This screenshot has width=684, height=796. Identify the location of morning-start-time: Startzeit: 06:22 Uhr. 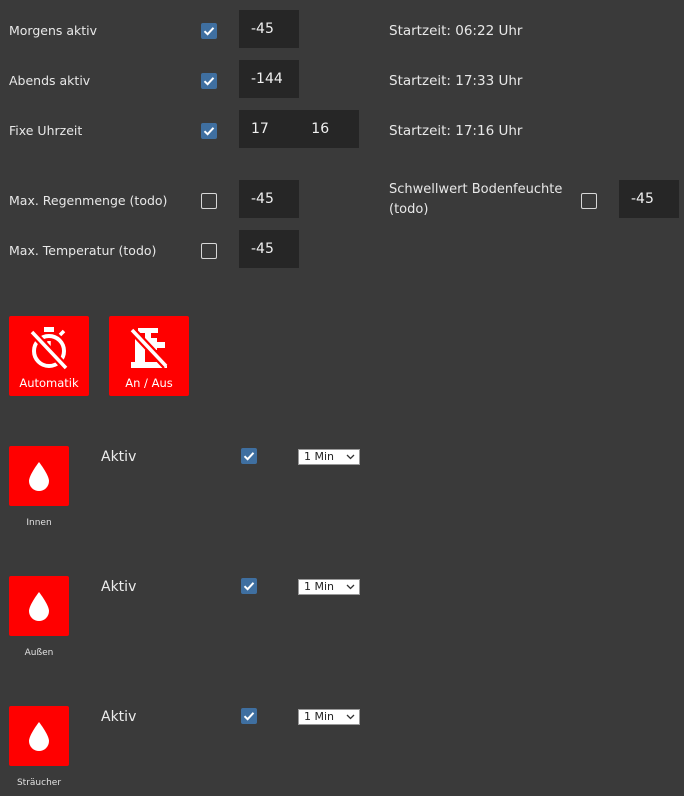
(456, 31).